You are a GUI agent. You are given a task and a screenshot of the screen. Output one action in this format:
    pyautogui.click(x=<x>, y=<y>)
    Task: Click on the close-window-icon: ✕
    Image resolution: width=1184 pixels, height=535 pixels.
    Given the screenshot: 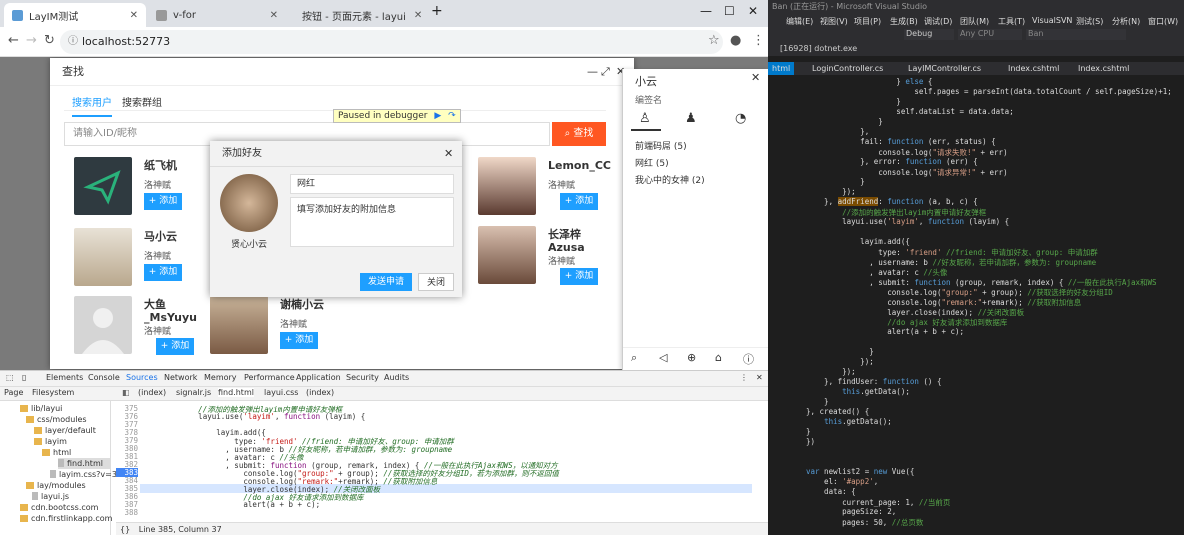 What is the action you would take?
    pyautogui.click(x=753, y=11)
    